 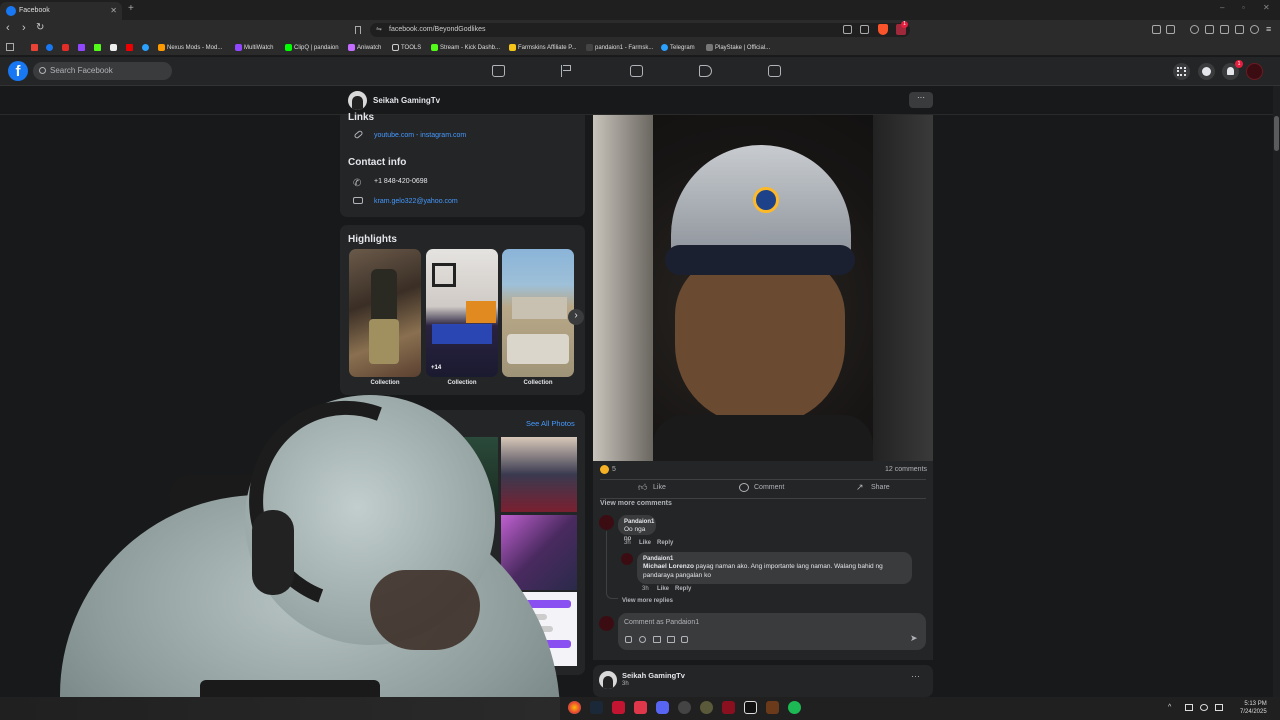 What do you see at coordinates (65, 47) in the screenshot?
I see `youtube-bookmark-icon` at bounding box center [65, 47].